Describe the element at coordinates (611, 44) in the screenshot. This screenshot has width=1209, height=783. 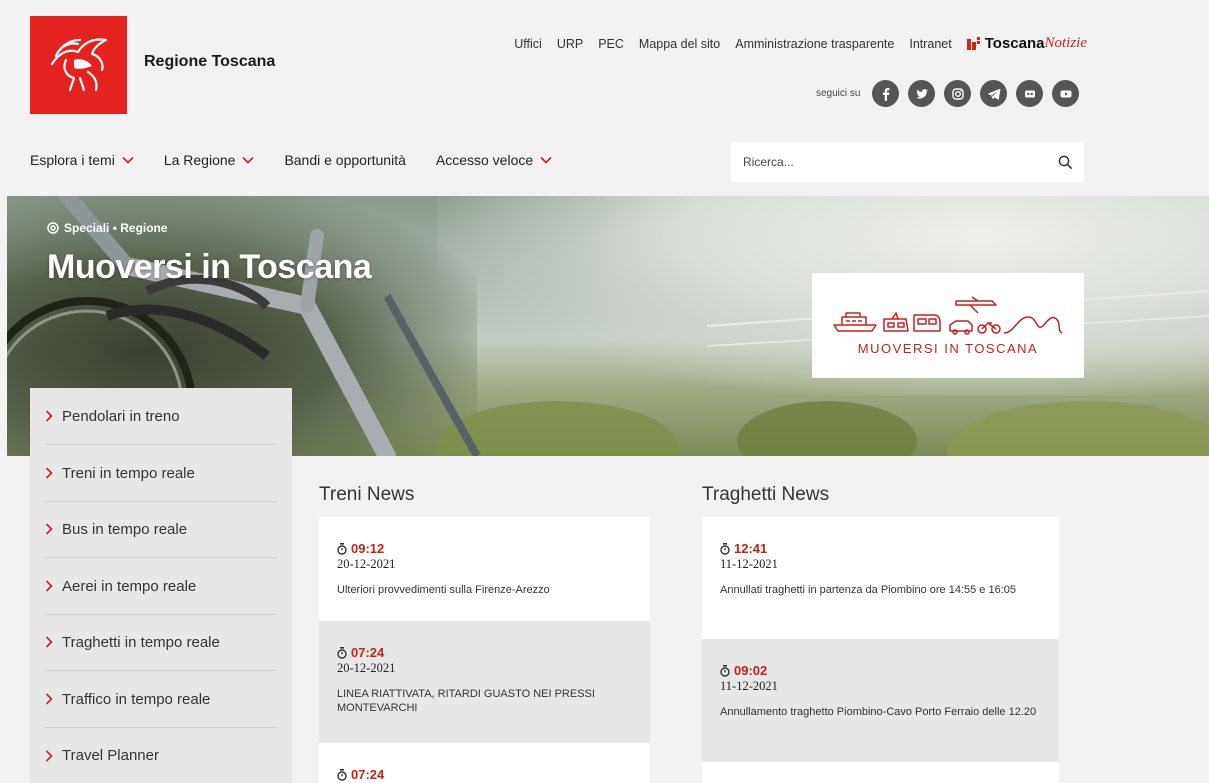
I see `link-pec: PEC` at that location.